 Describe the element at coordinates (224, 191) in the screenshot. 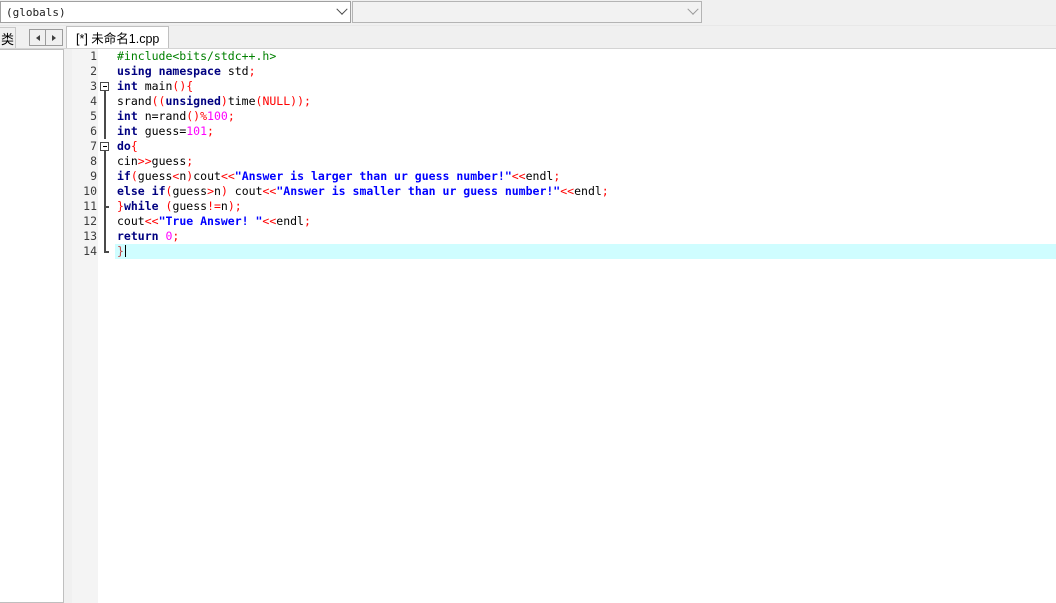

I see `code-token: )` at that location.